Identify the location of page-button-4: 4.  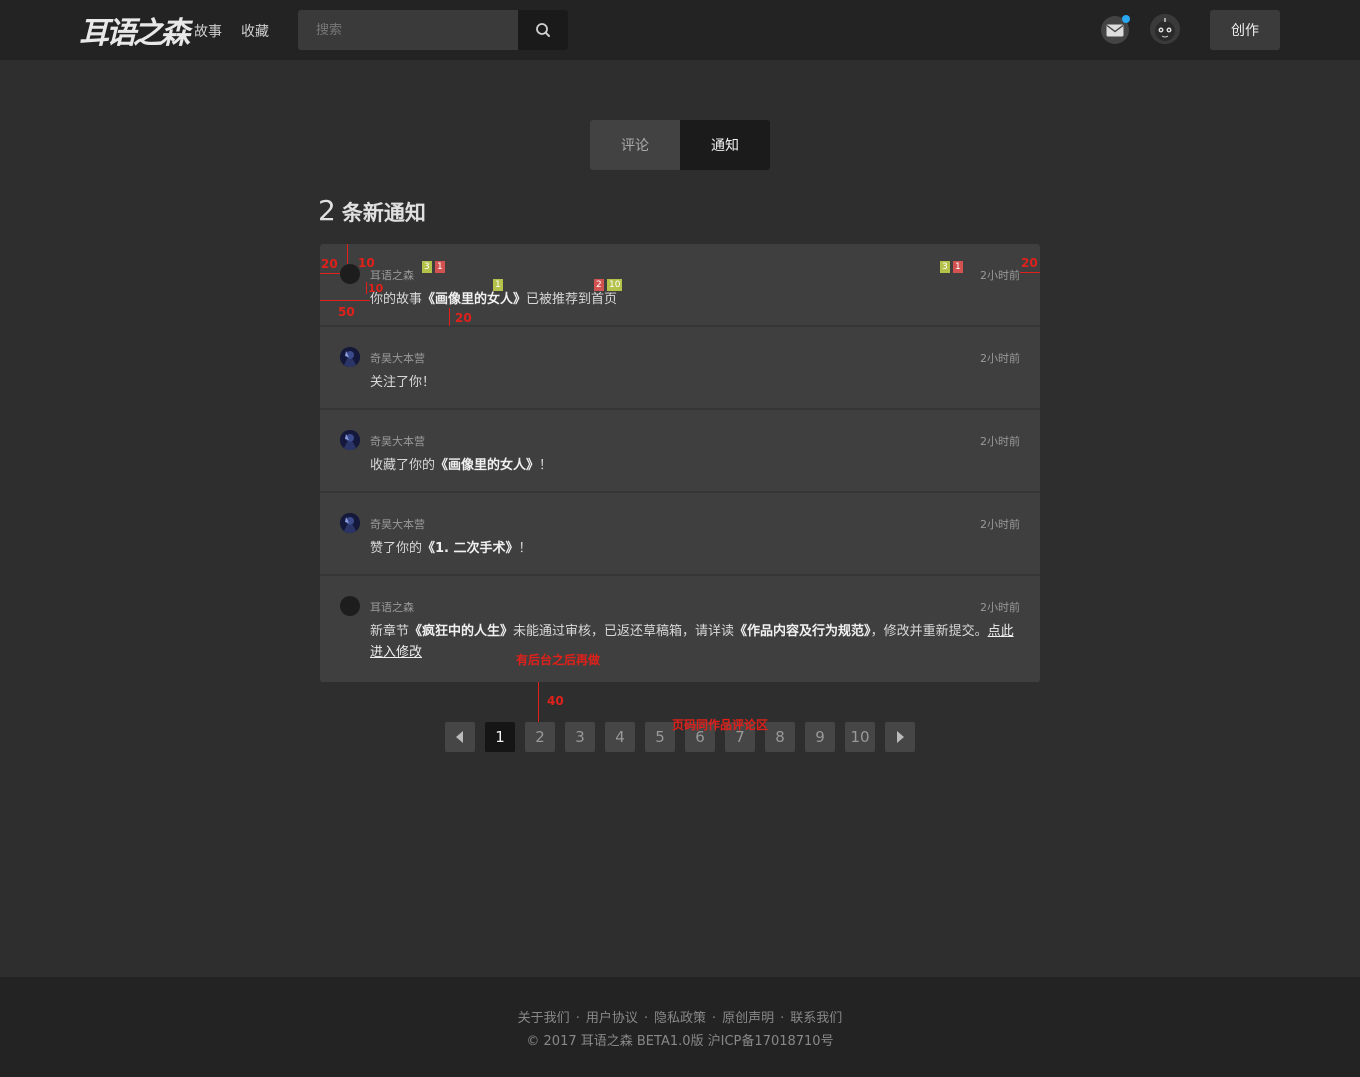
(620, 737).